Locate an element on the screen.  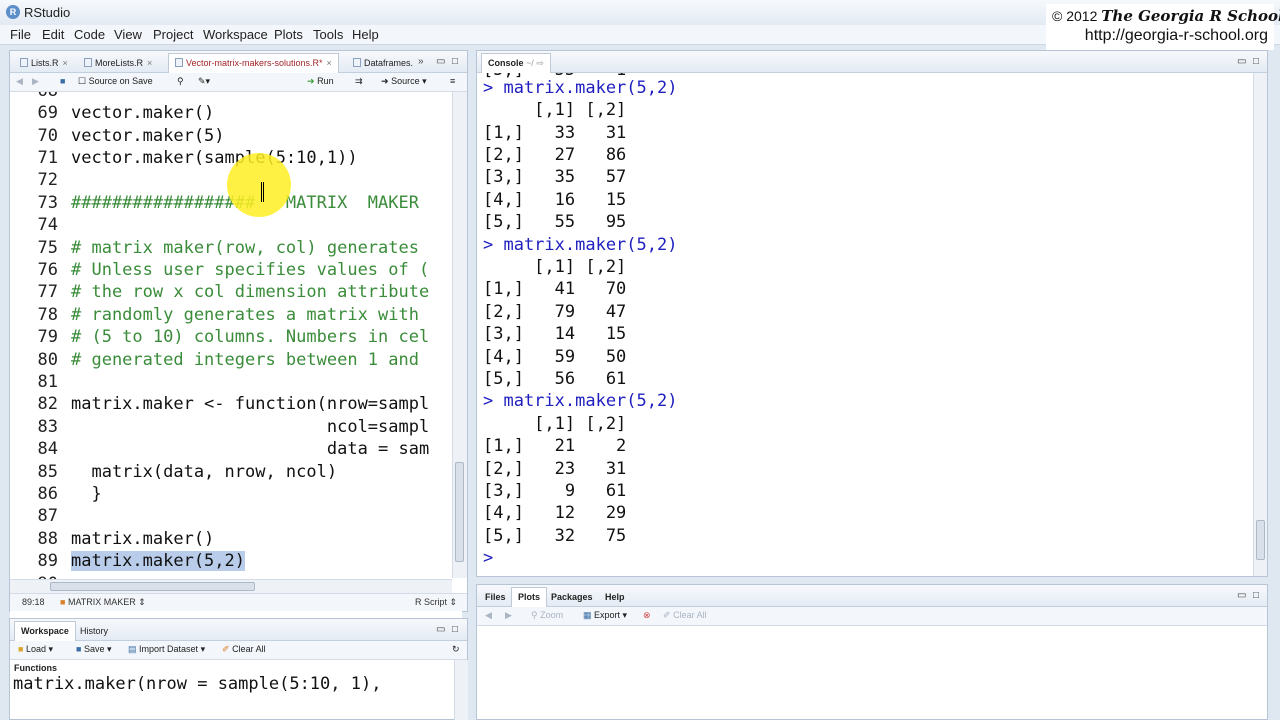
go-to-directory-icon: ⇨ is located at coordinates (540, 63).